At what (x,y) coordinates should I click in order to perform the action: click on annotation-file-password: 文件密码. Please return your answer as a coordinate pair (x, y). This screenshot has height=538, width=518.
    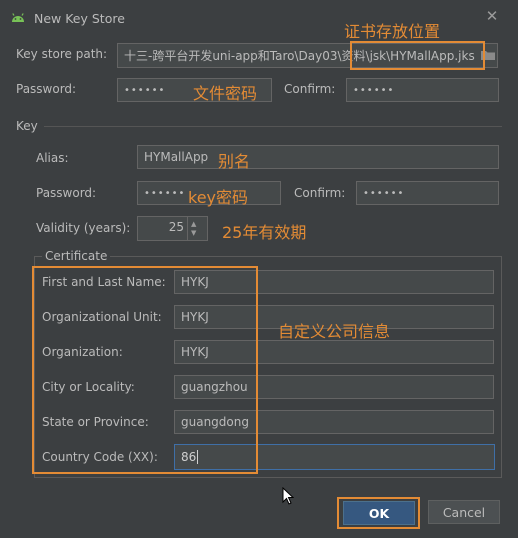
    Looking at the image, I should click on (225, 93).